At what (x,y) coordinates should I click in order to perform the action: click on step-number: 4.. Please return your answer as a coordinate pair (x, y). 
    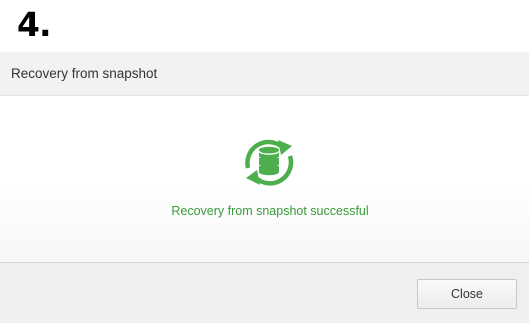
    Looking at the image, I should click on (34, 24).